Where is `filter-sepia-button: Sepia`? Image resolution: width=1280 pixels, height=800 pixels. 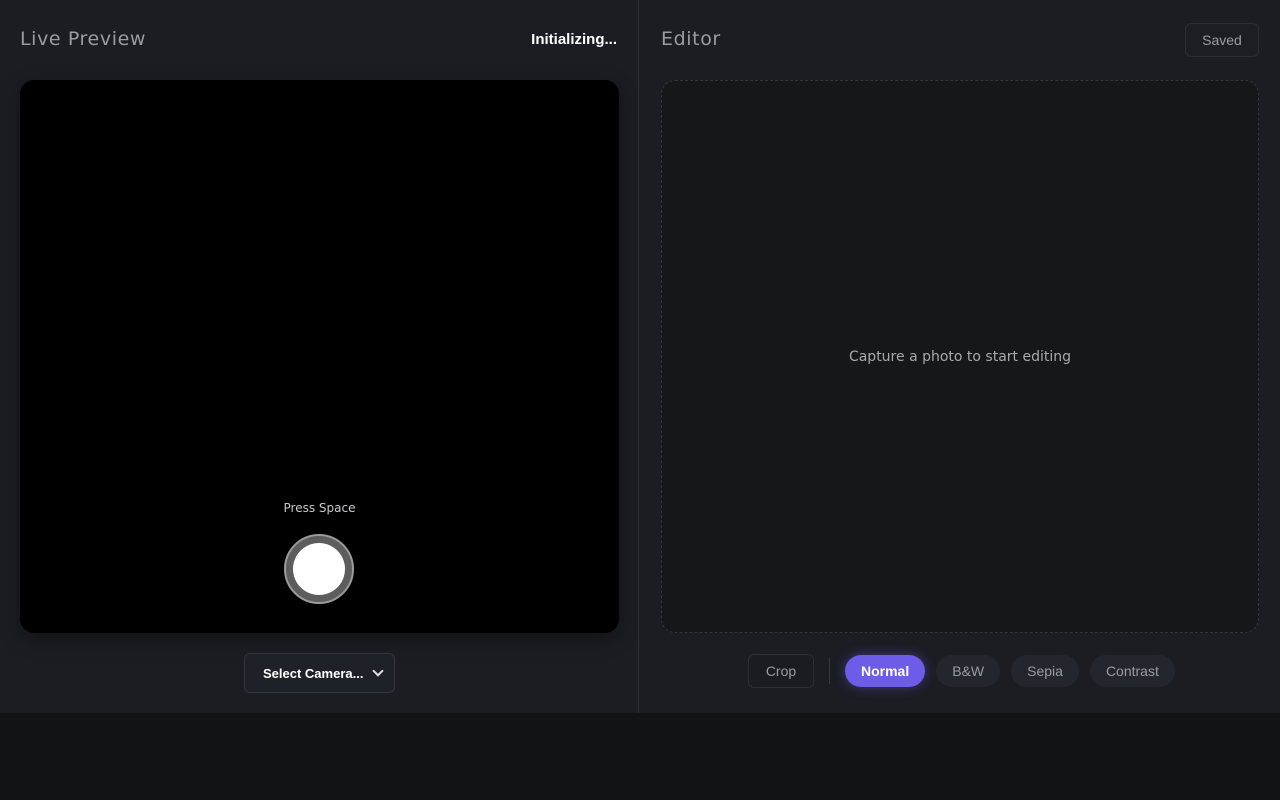 filter-sepia-button: Sepia is located at coordinates (1045, 671).